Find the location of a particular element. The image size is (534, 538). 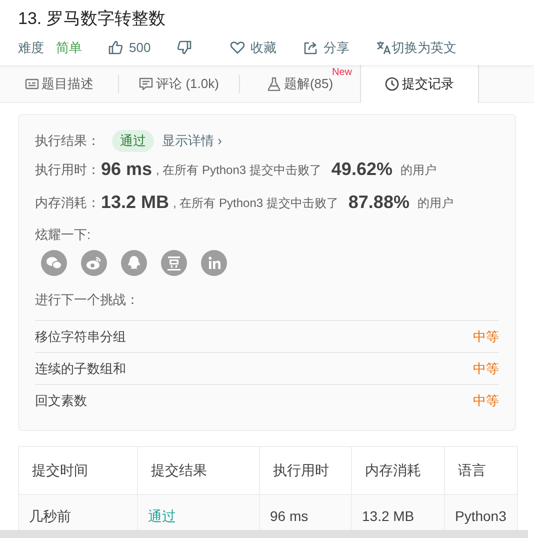

translate-button: 切换为英文 is located at coordinates (416, 48).